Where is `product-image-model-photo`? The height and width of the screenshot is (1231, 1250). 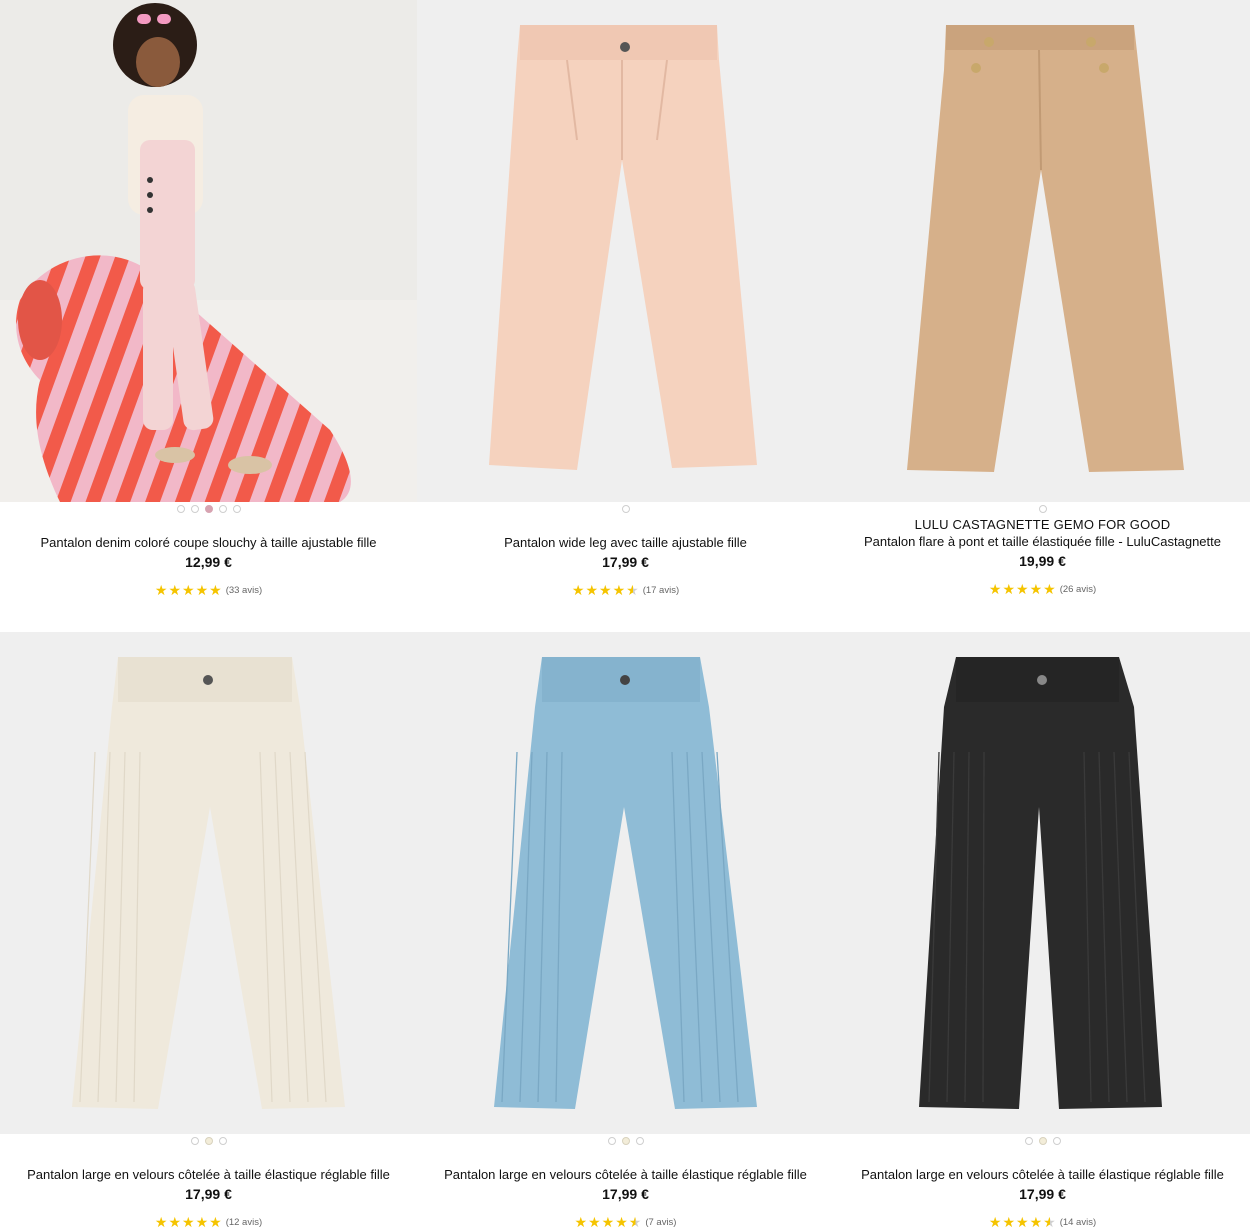
product-image-model-photo is located at coordinates (208, 251).